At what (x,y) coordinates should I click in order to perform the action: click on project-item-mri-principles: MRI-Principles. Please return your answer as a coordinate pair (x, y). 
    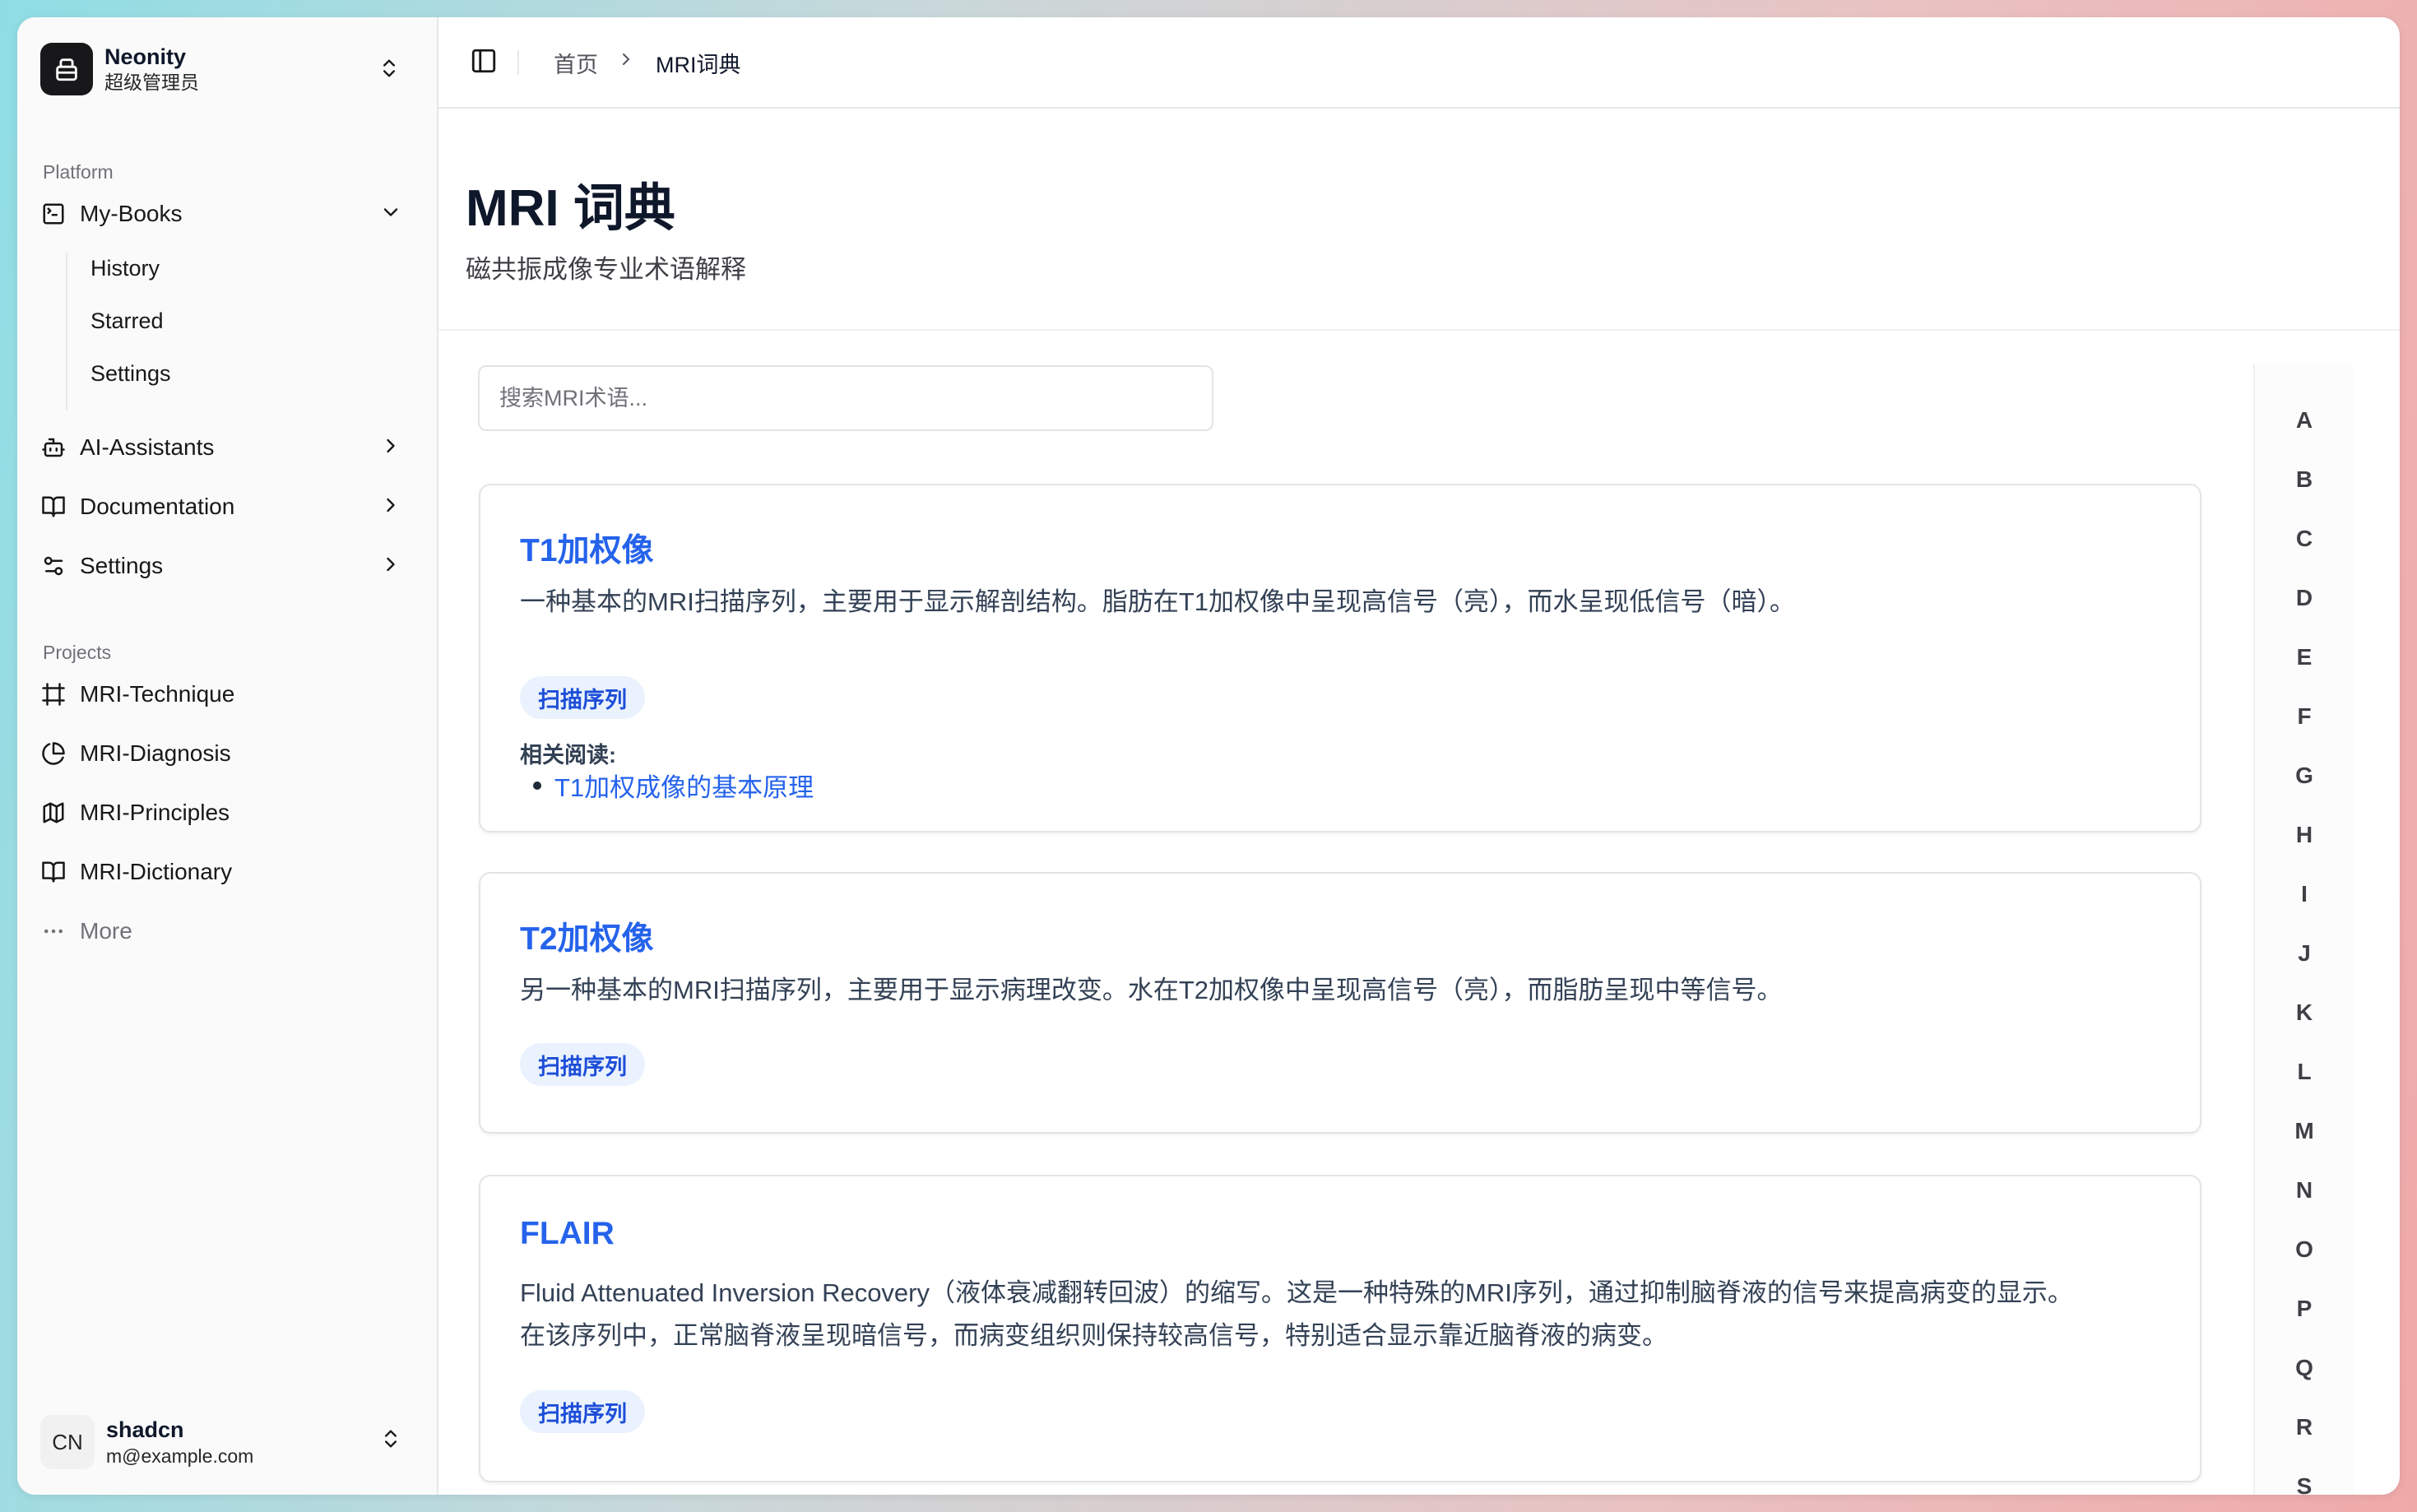
    Looking at the image, I should click on (233, 812).